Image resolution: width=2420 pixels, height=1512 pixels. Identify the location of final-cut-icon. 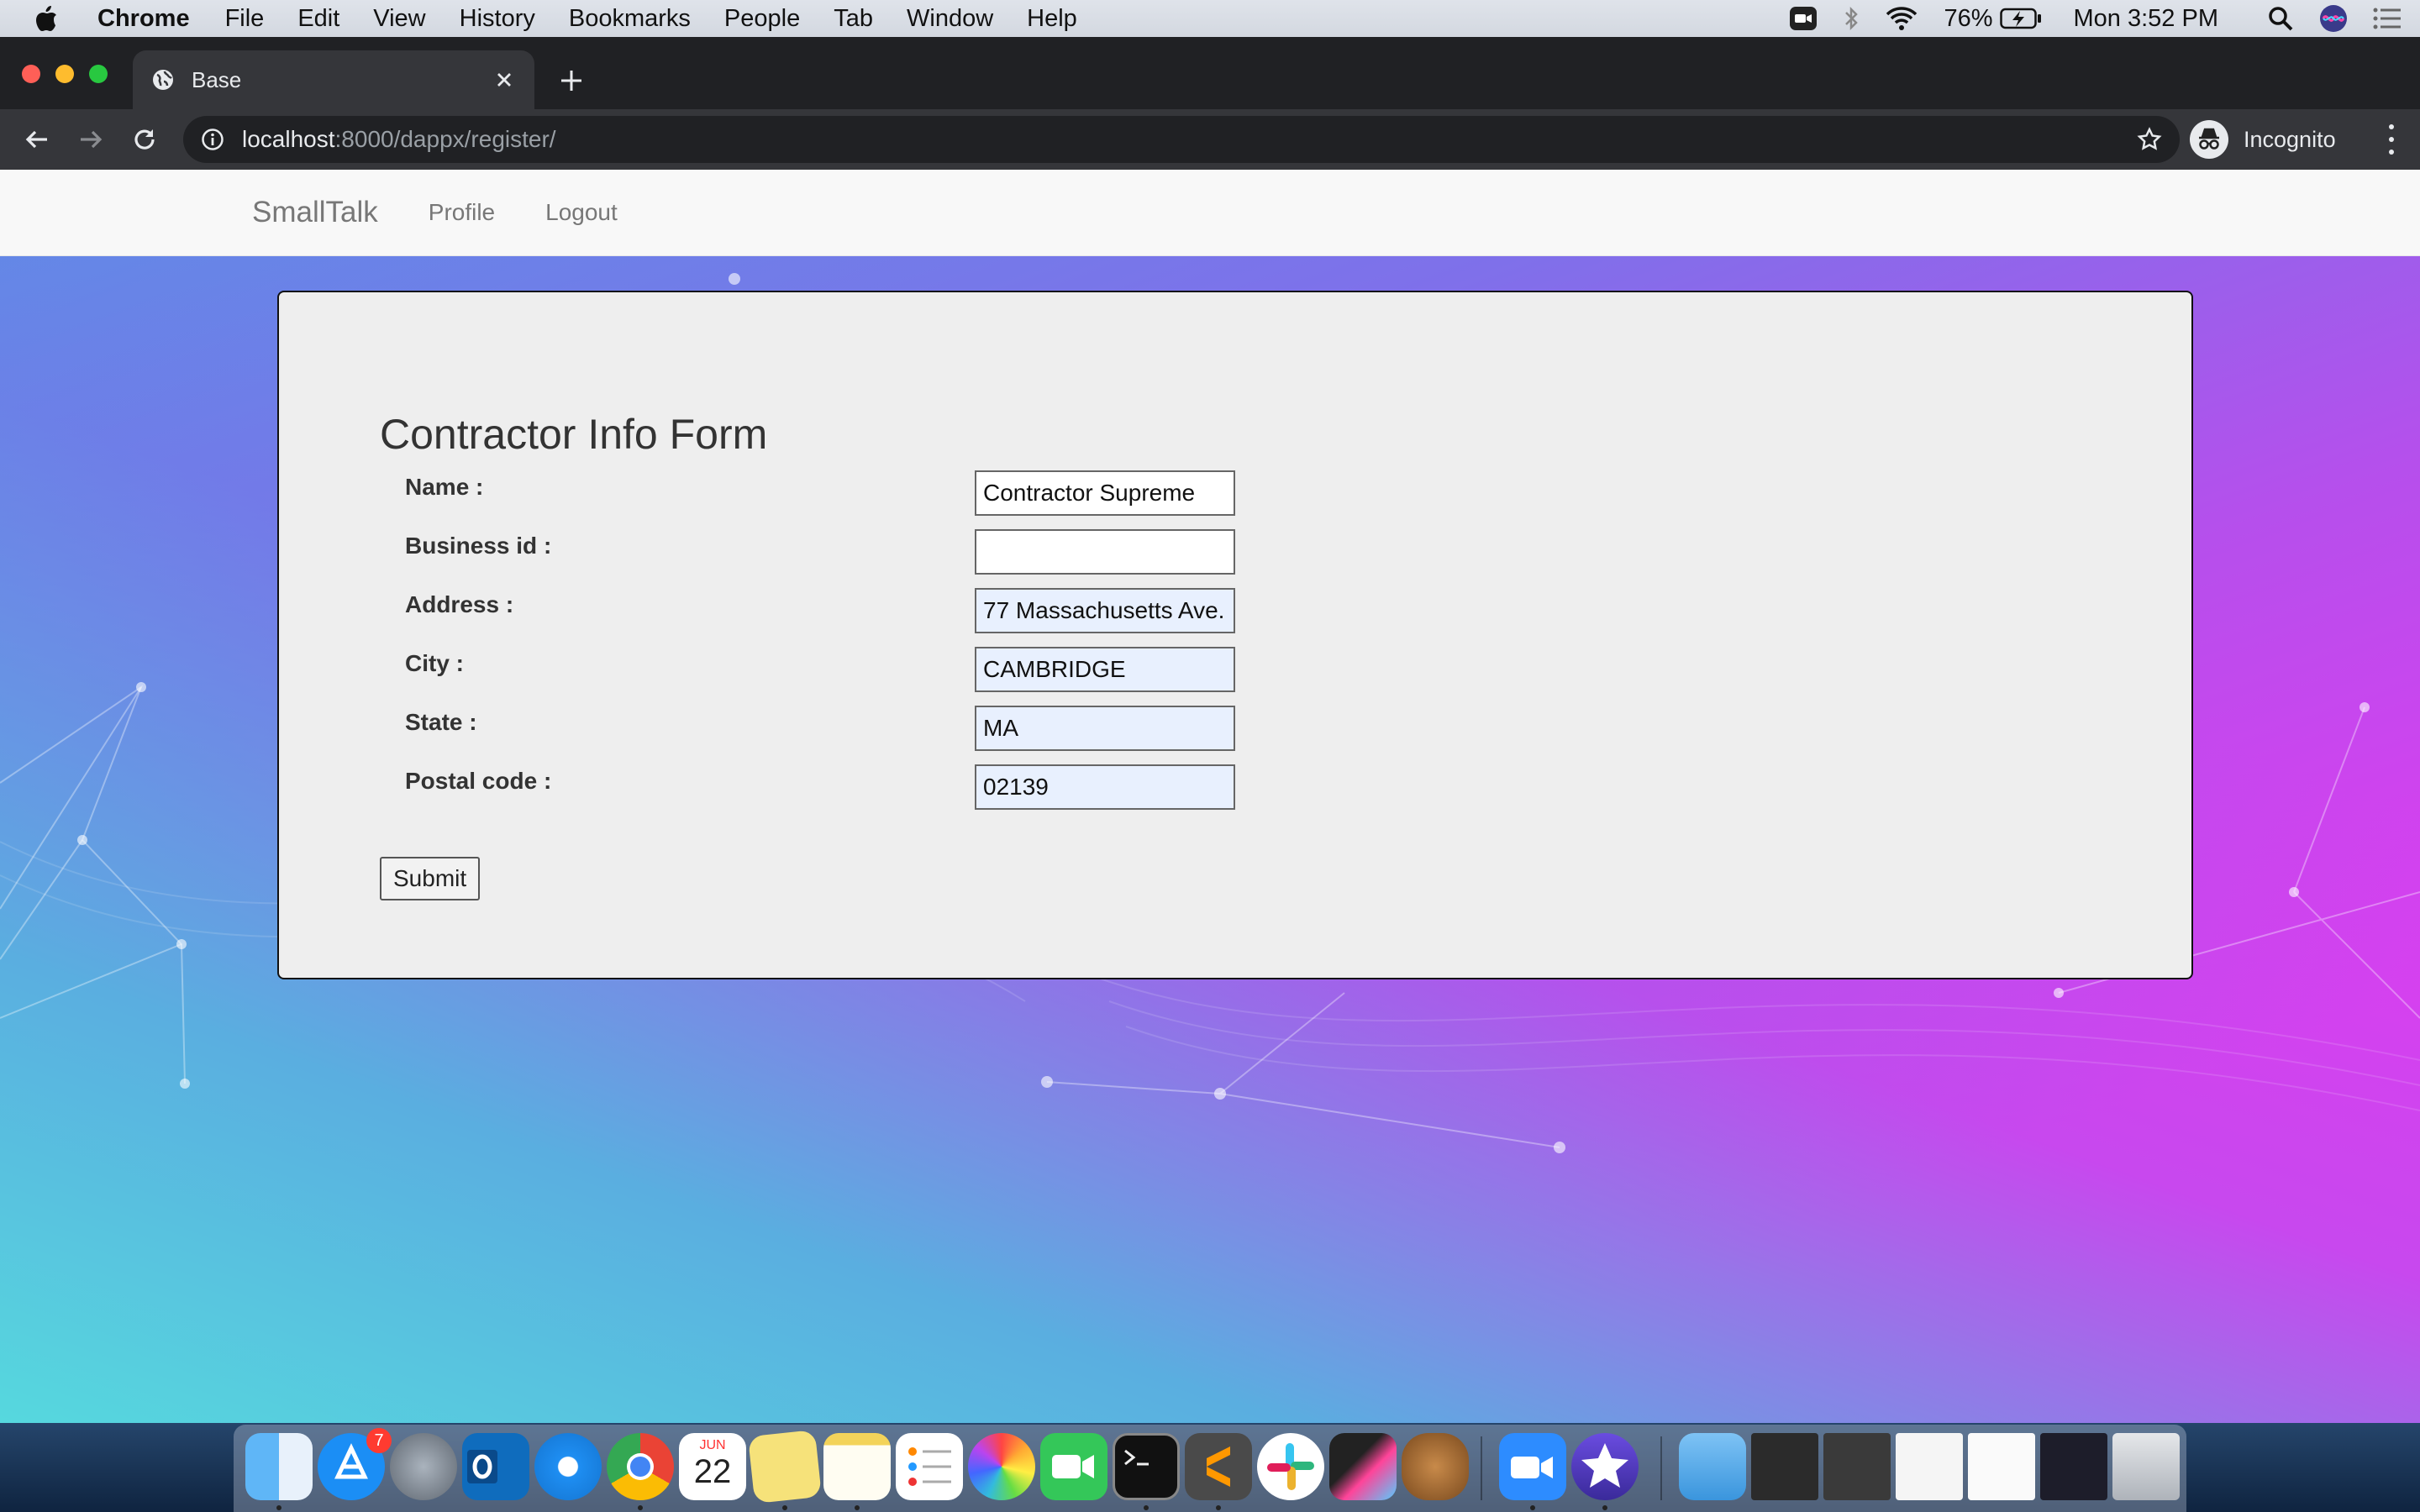
(1363, 1466).